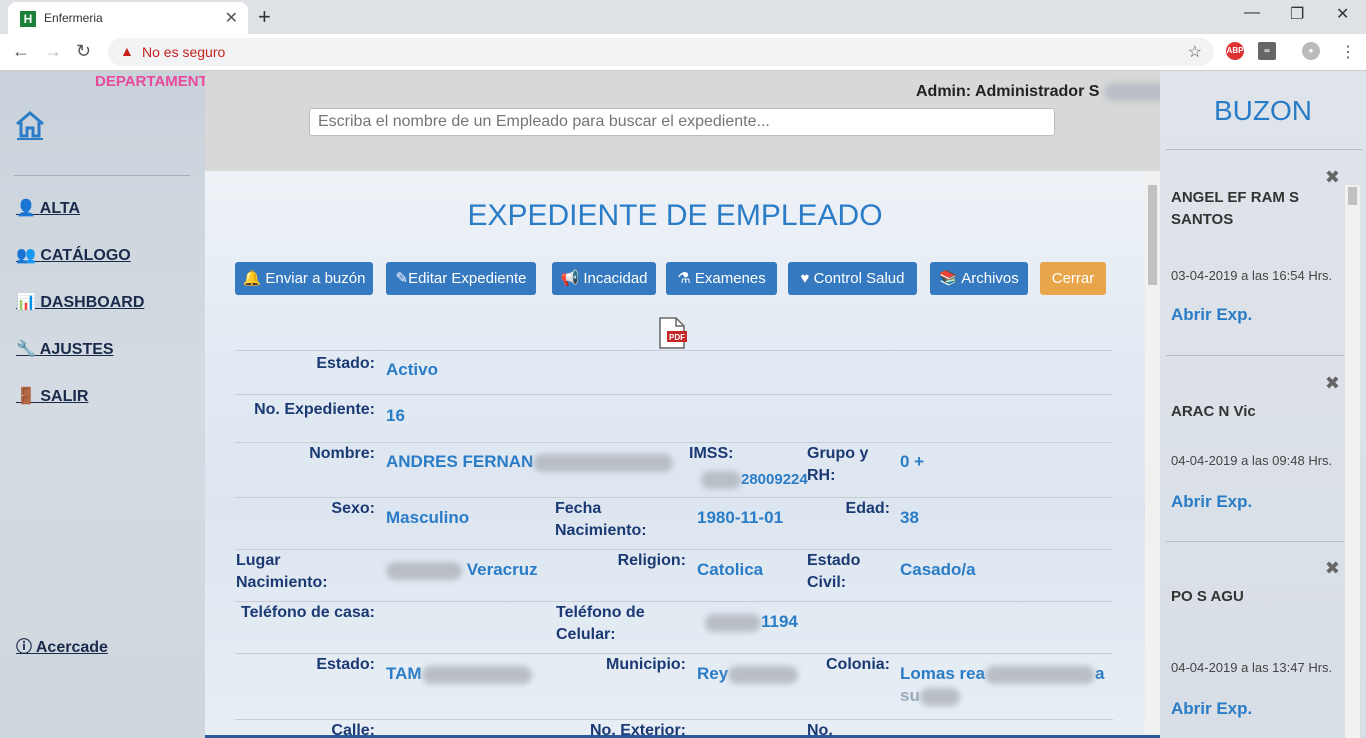 This screenshot has height=738, width=1366. Describe the element at coordinates (26, 208) in the screenshot. I see `user-icon: 👤` at that location.